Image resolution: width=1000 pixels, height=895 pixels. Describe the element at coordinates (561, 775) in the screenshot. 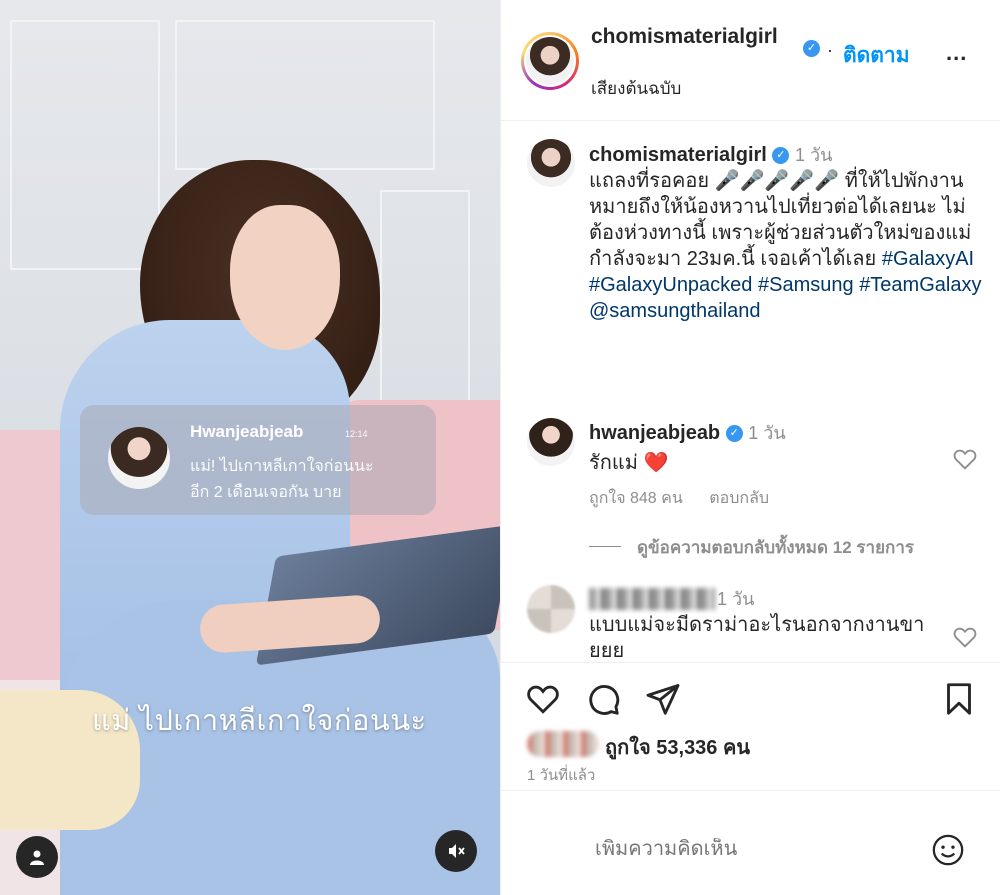

I see `post-time-ago: 1 วันที่แล้ว` at that location.